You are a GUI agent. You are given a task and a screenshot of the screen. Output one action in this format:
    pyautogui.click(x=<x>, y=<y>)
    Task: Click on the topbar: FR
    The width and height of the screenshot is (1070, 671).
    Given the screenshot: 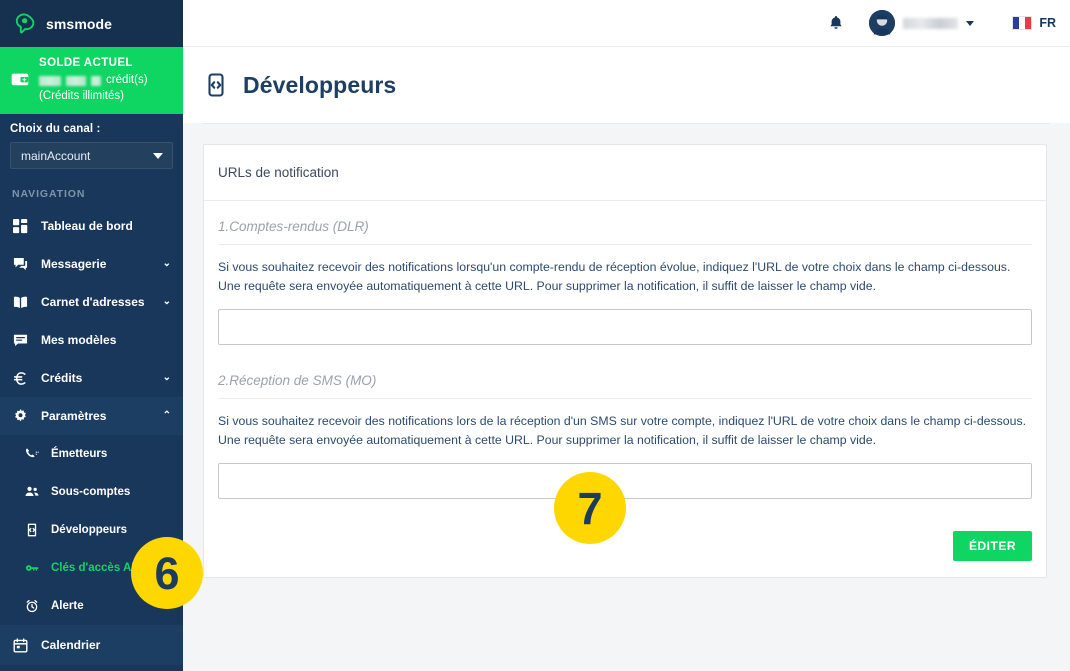 What is the action you would take?
    pyautogui.click(x=626, y=23)
    